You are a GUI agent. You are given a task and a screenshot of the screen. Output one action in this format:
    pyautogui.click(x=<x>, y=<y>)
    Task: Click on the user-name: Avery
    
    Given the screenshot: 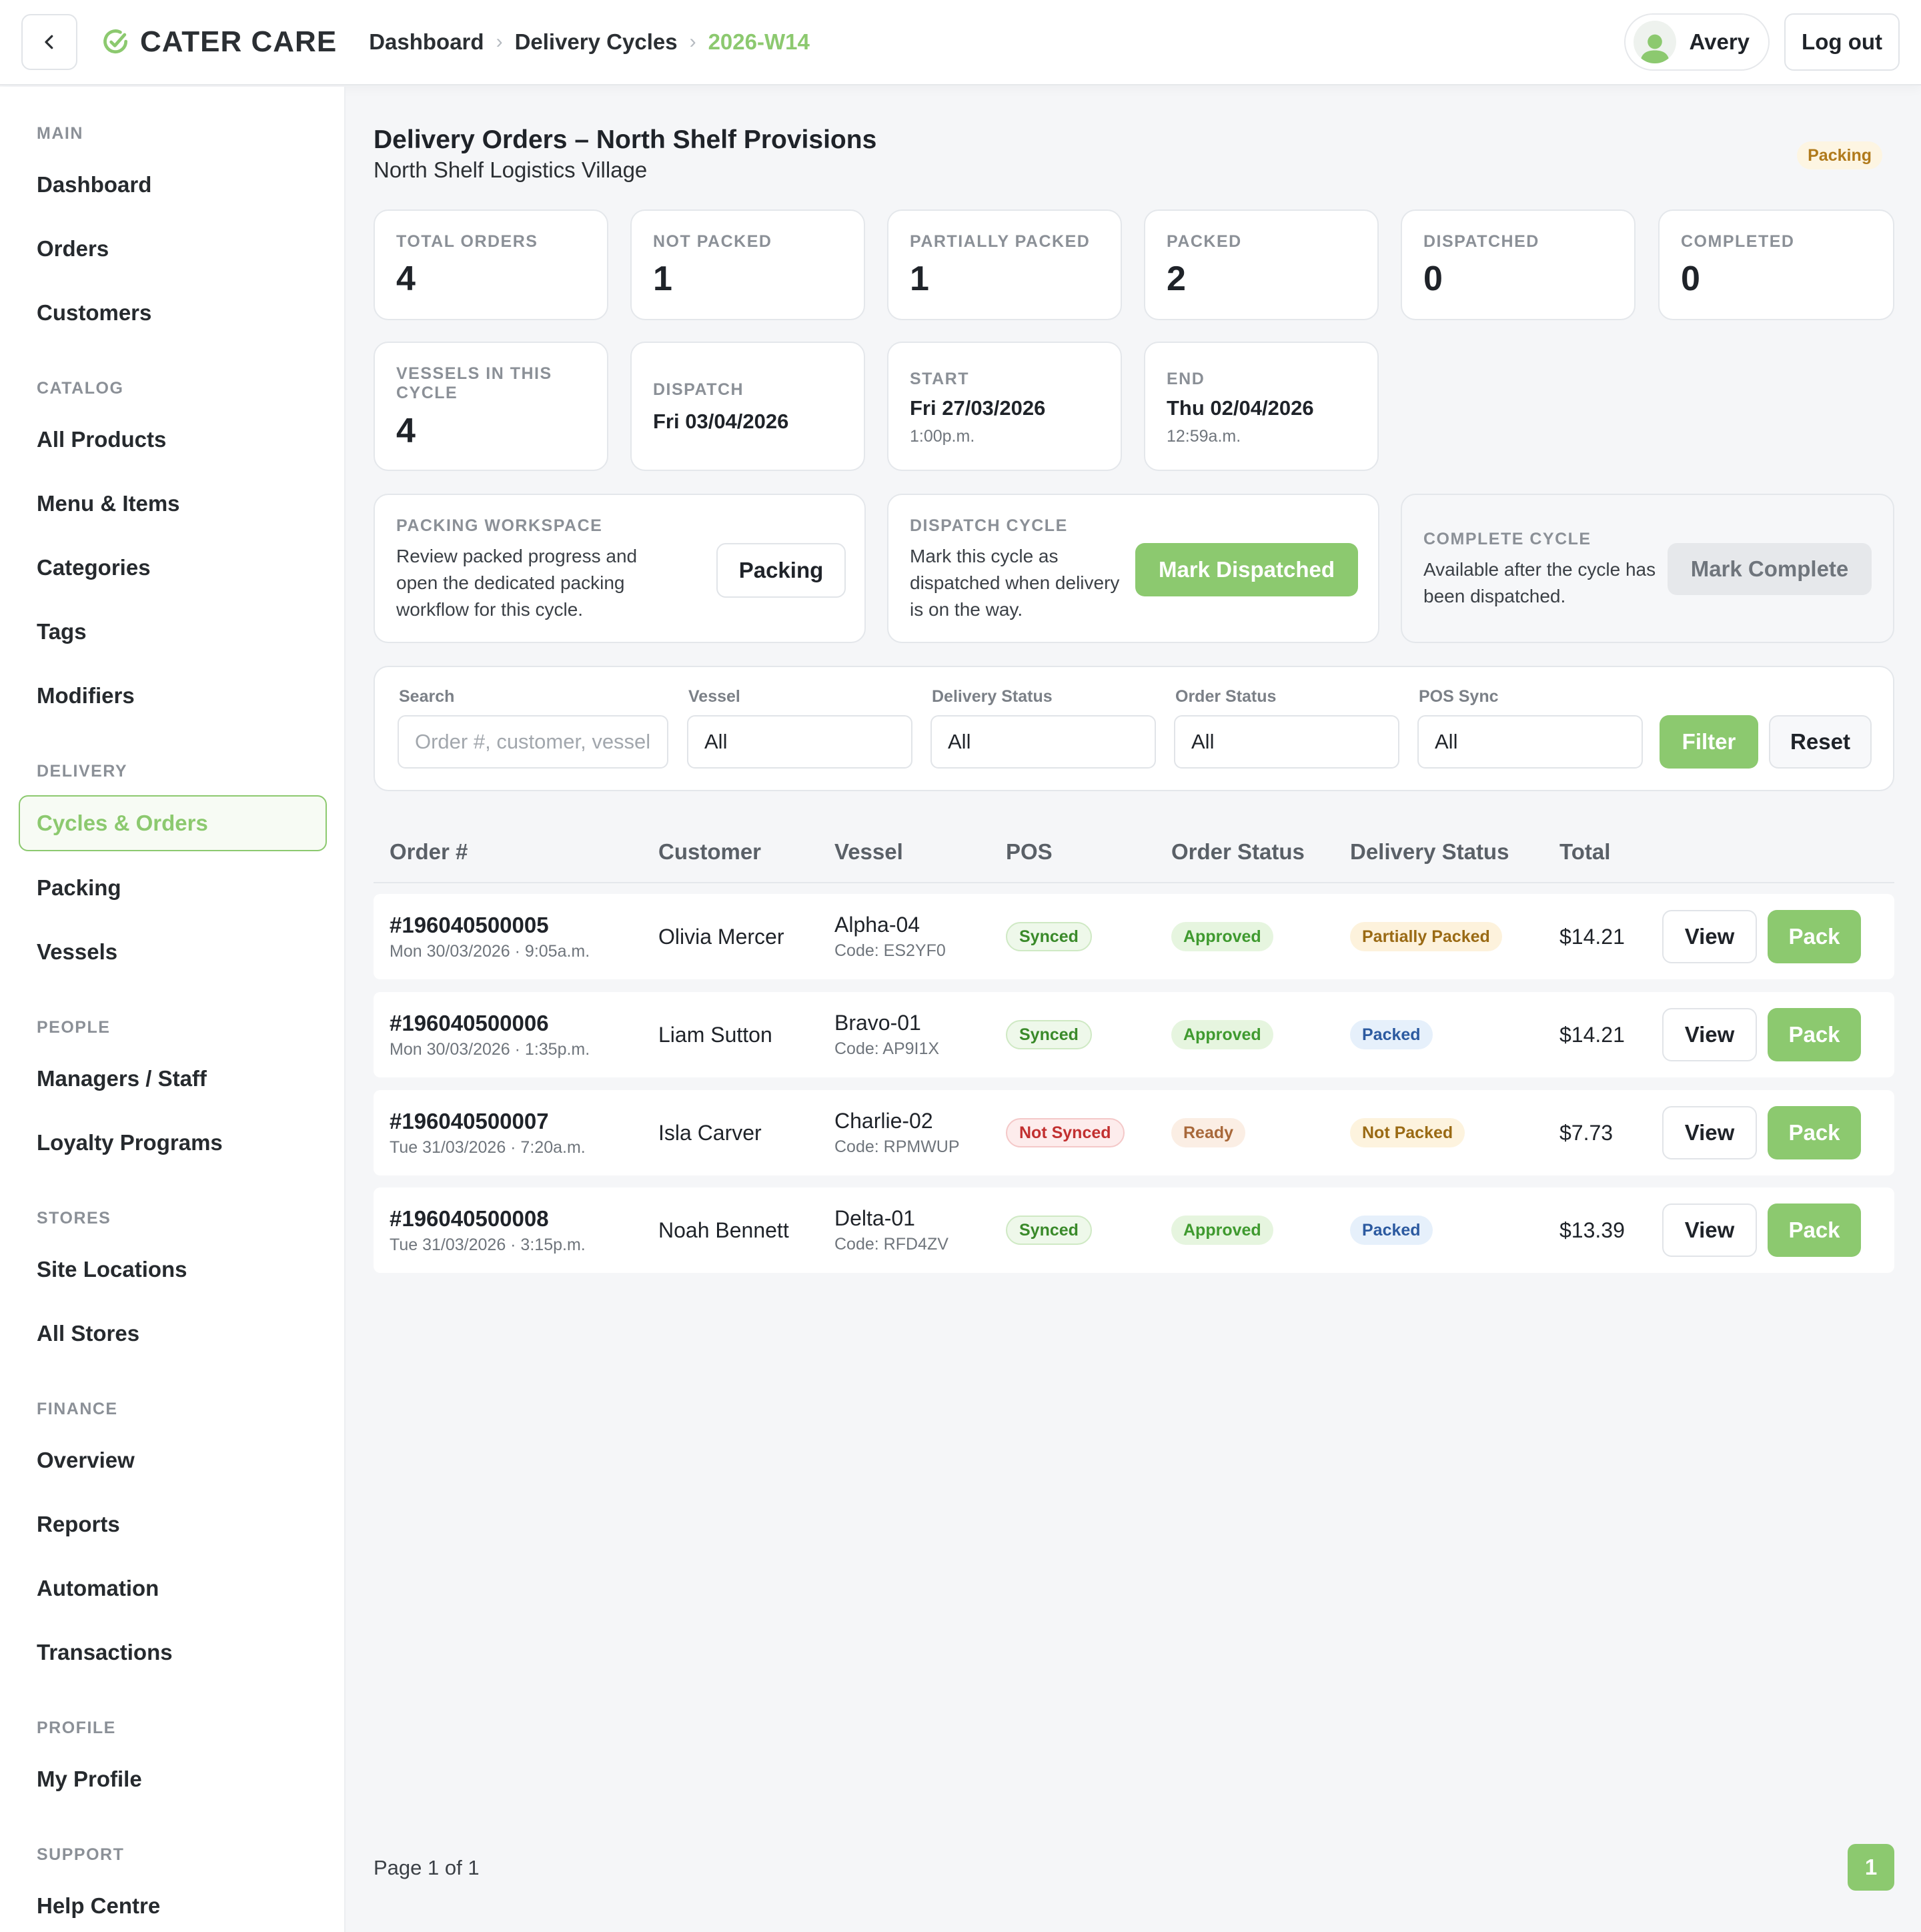 What is the action you would take?
    pyautogui.click(x=1719, y=41)
    